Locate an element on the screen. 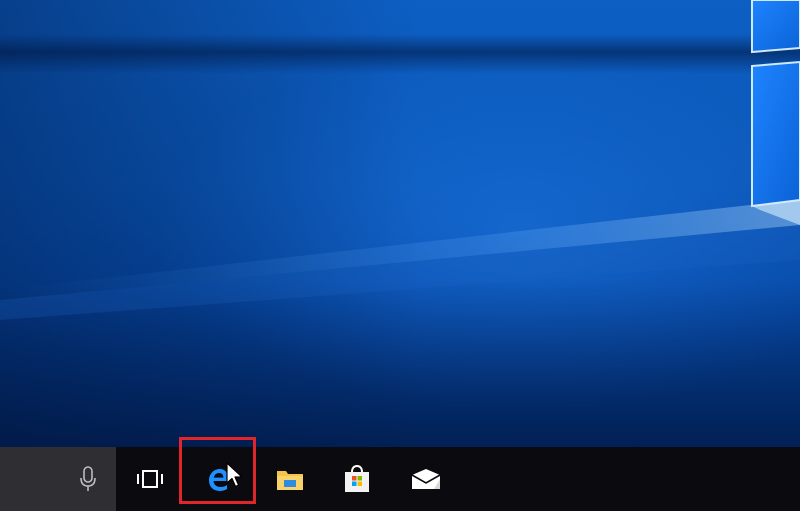  folder-icon is located at coordinates (290, 480).